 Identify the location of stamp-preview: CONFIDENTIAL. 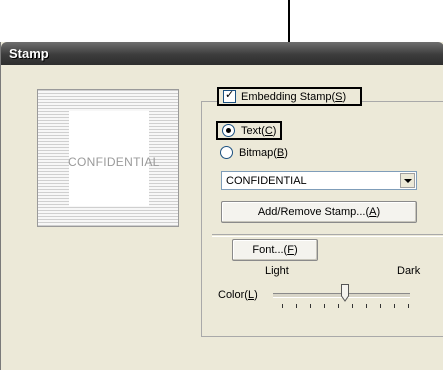
(108, 158).